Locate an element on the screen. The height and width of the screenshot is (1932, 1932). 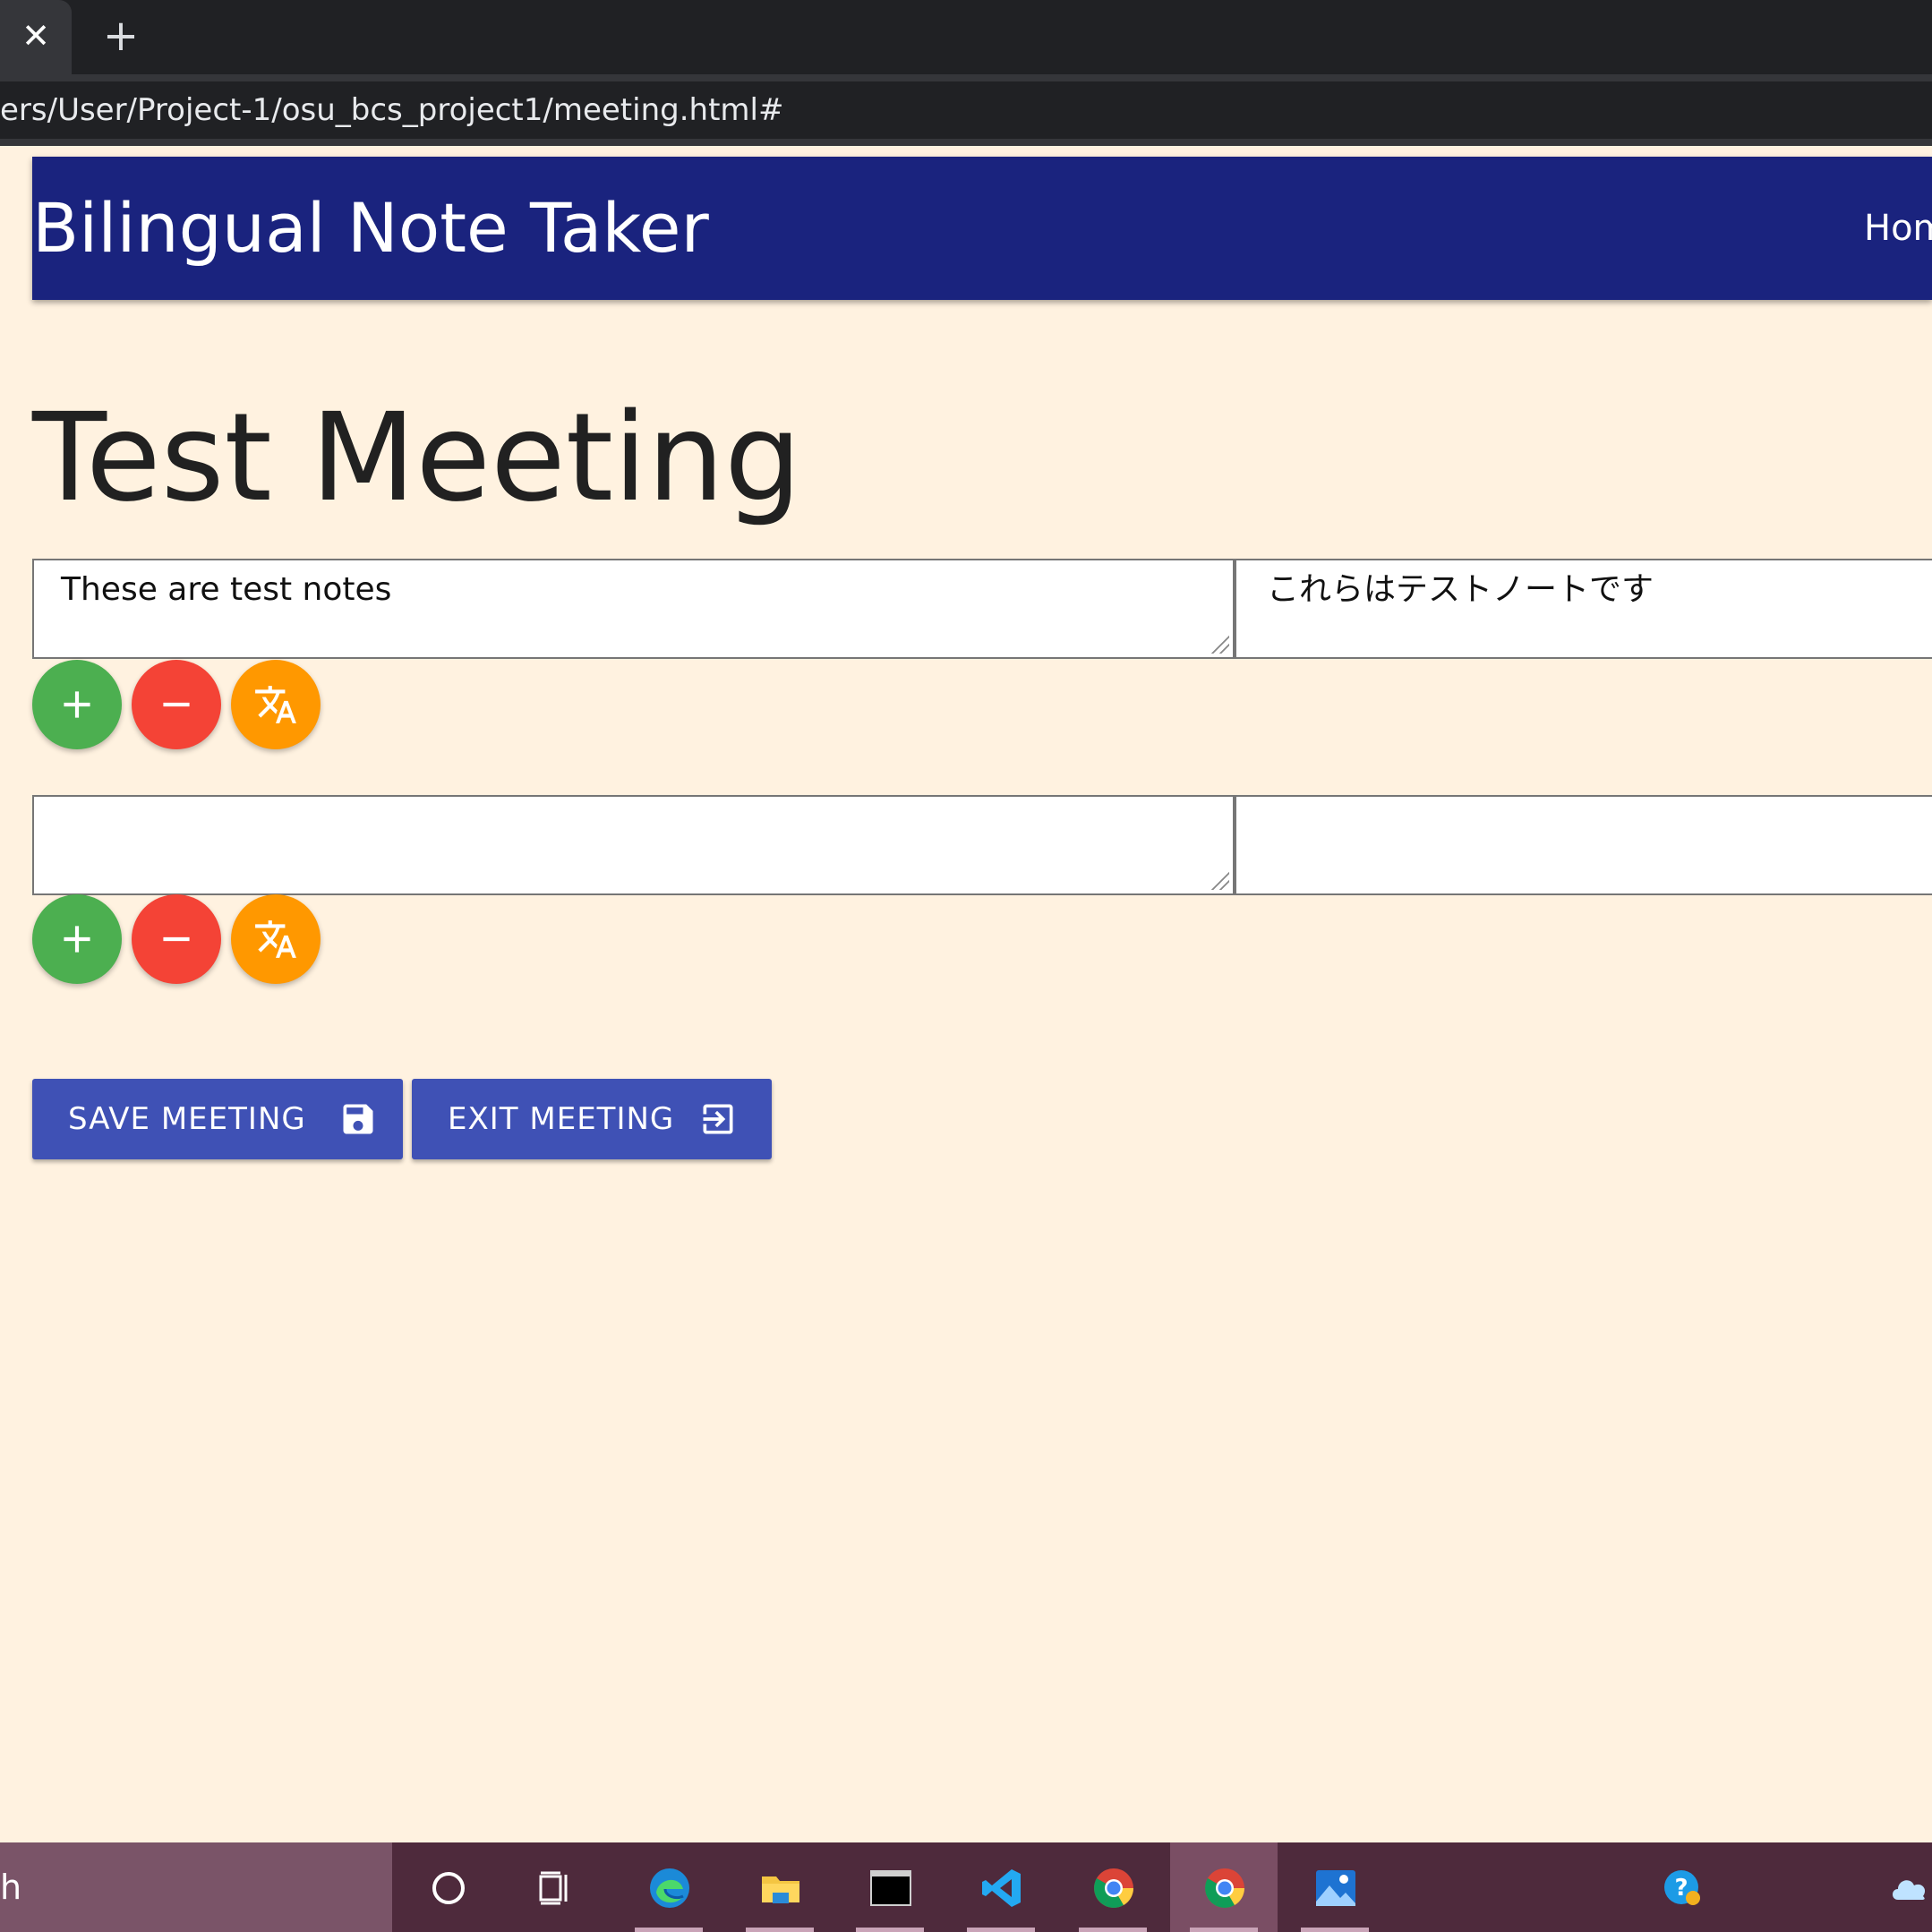
browser-tab: ✕ is located at coordinates (36, 37).